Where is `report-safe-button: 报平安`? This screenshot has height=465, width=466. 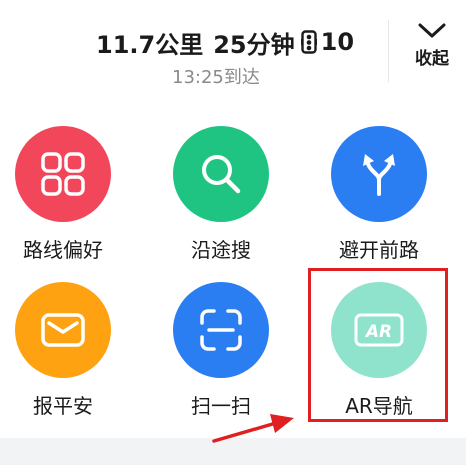 report-safe-button: 报平安 is located at coordinates (70, 357).